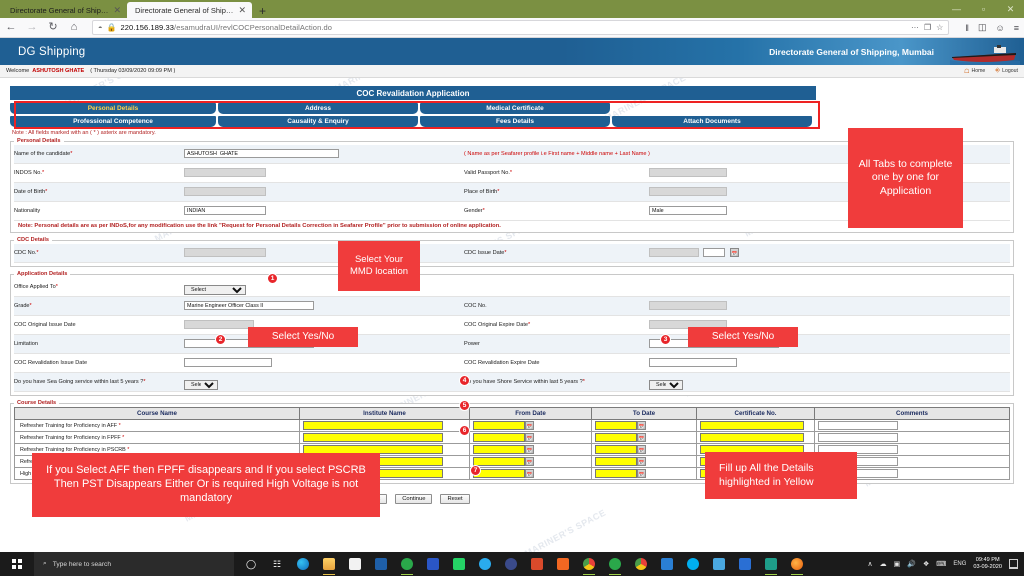  What do you see at coordinates (688, 173) in the screenshot?
I see `passport-no-input` at bounding box center [688, 173].